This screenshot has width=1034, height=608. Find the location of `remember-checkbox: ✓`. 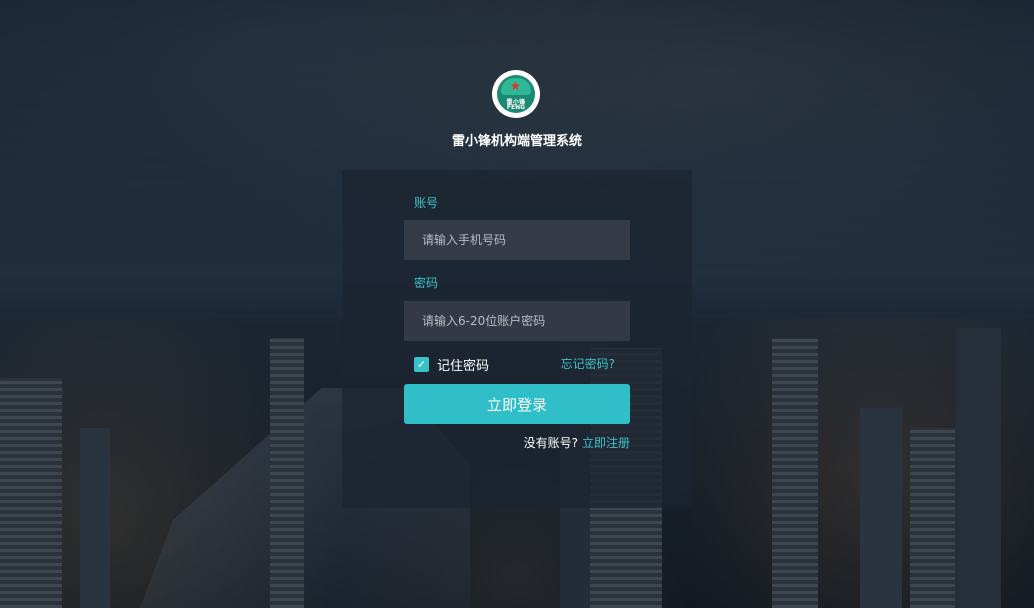

remember-checkbox: ✓ is located at coordinates (421, 364).